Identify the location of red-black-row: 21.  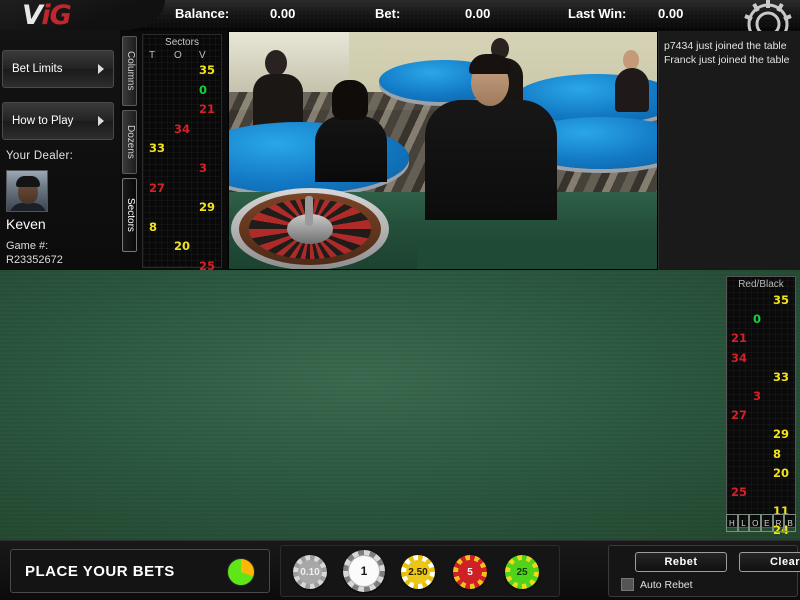
(761, 340).